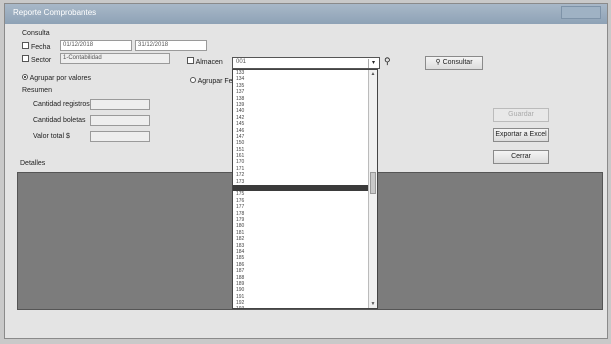 The width and height of the screenshot is (611, 344). What do you see at coordinates (153, 45) in the screenshot?
I see `fecha-hasta-value: 31/12/2018` at bounding box center [153, 45].